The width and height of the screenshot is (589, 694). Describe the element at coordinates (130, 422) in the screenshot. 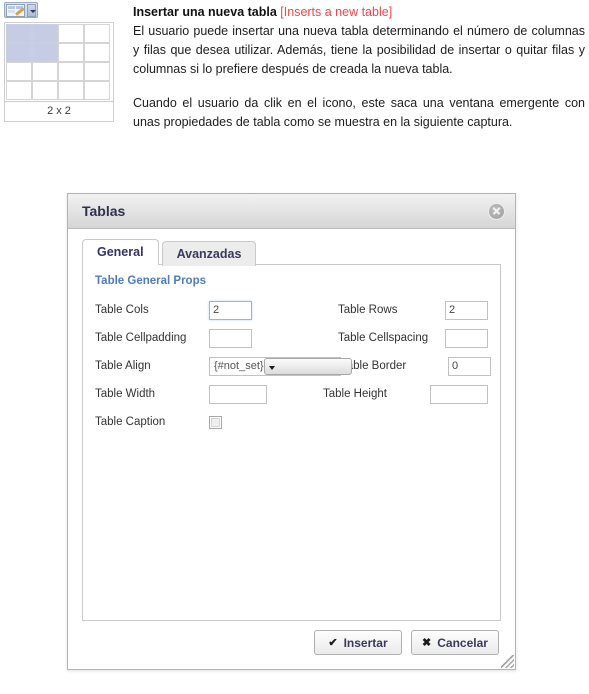

I see `label-table-caption: Table Caption` at that location.